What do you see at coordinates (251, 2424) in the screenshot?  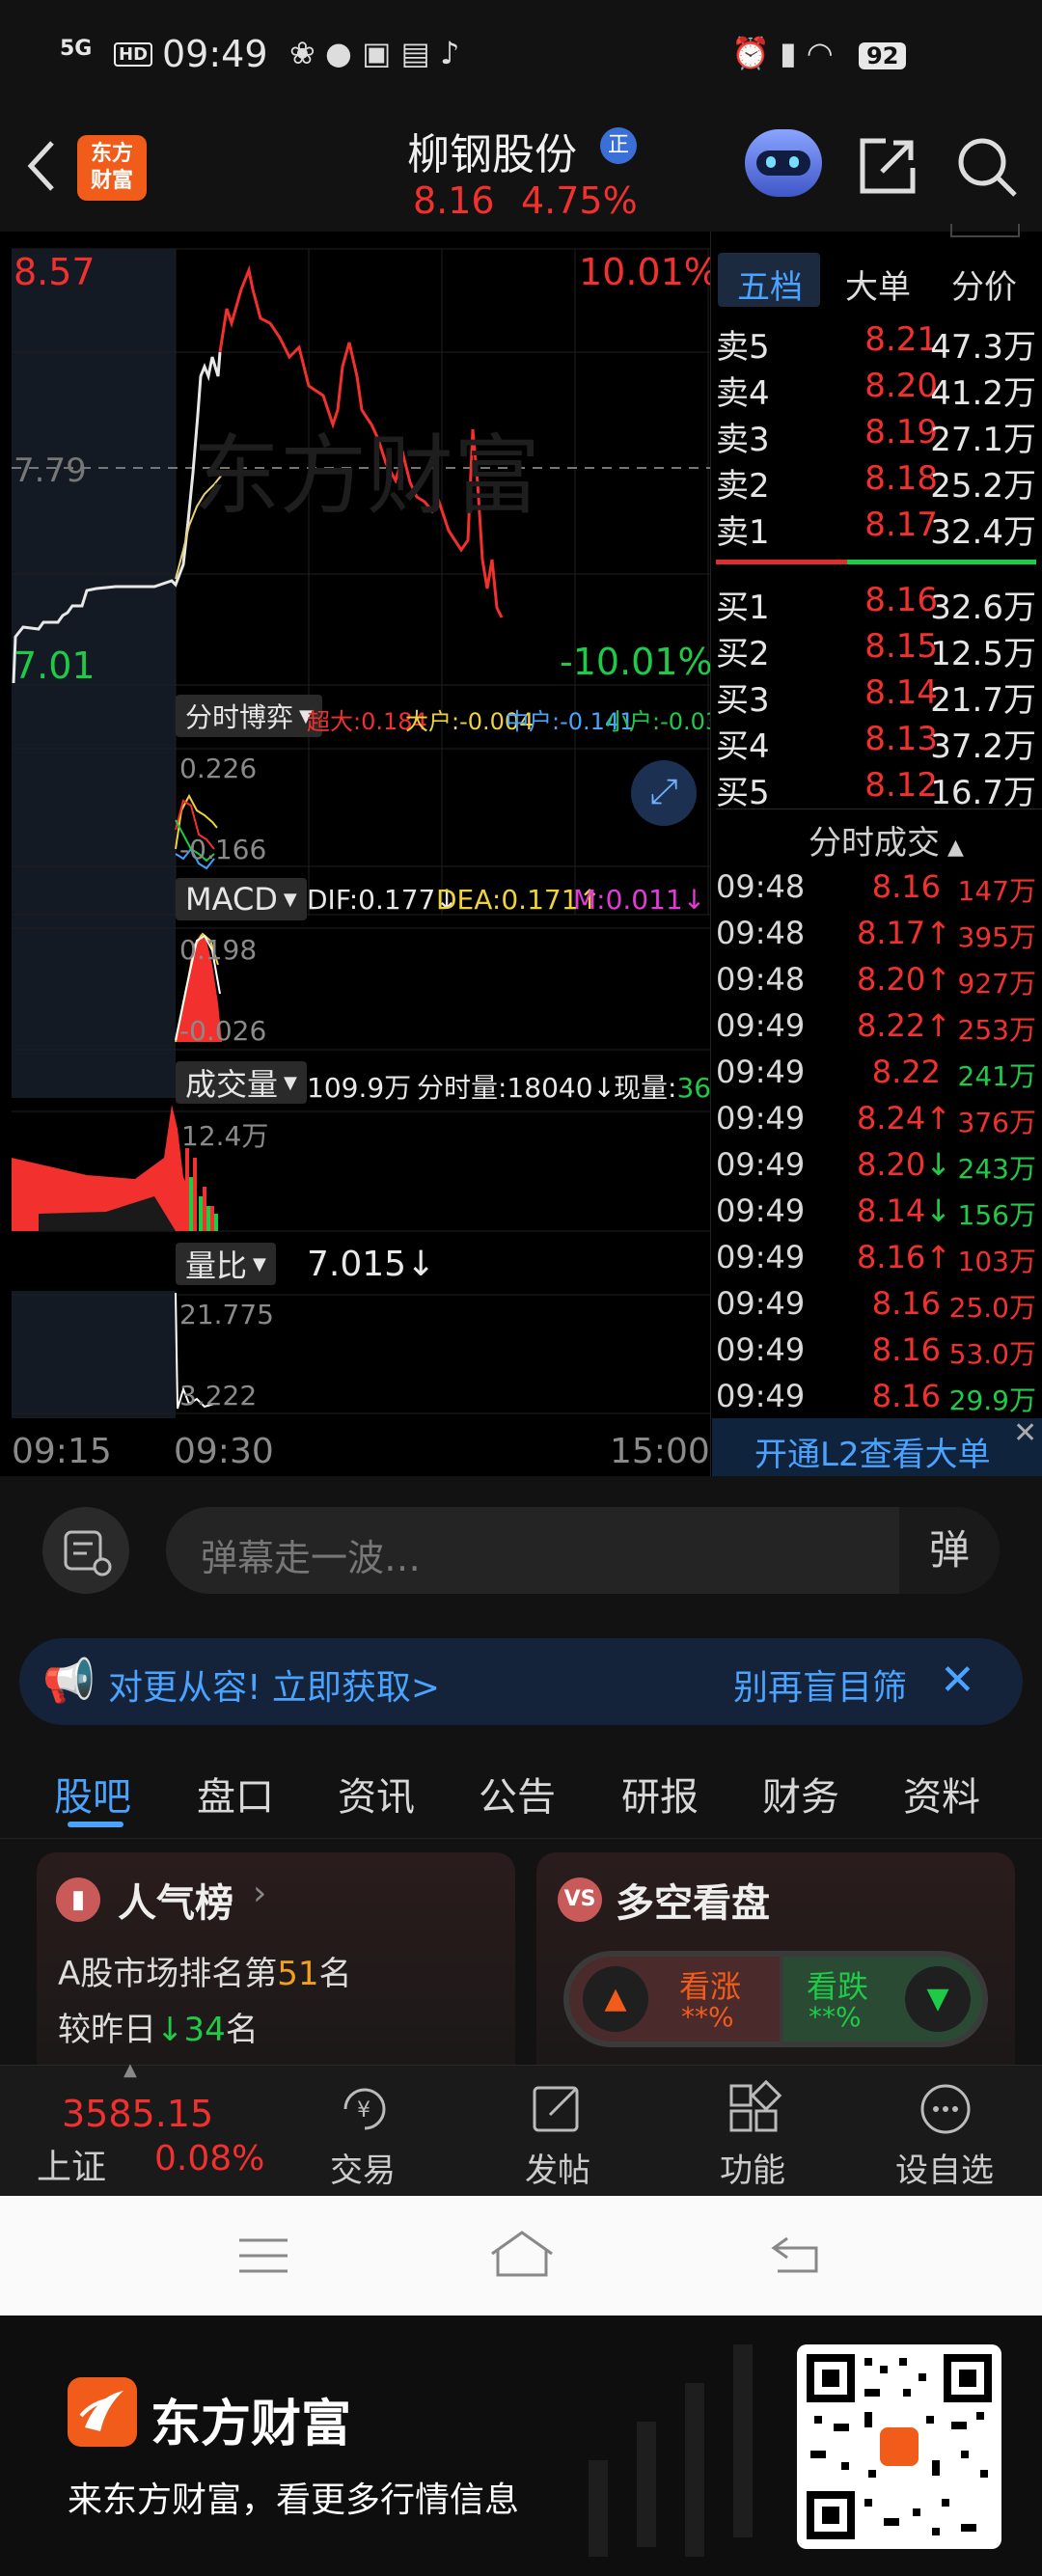 I see `brand-name: 东方财富` at bounding box center [251, 2424].